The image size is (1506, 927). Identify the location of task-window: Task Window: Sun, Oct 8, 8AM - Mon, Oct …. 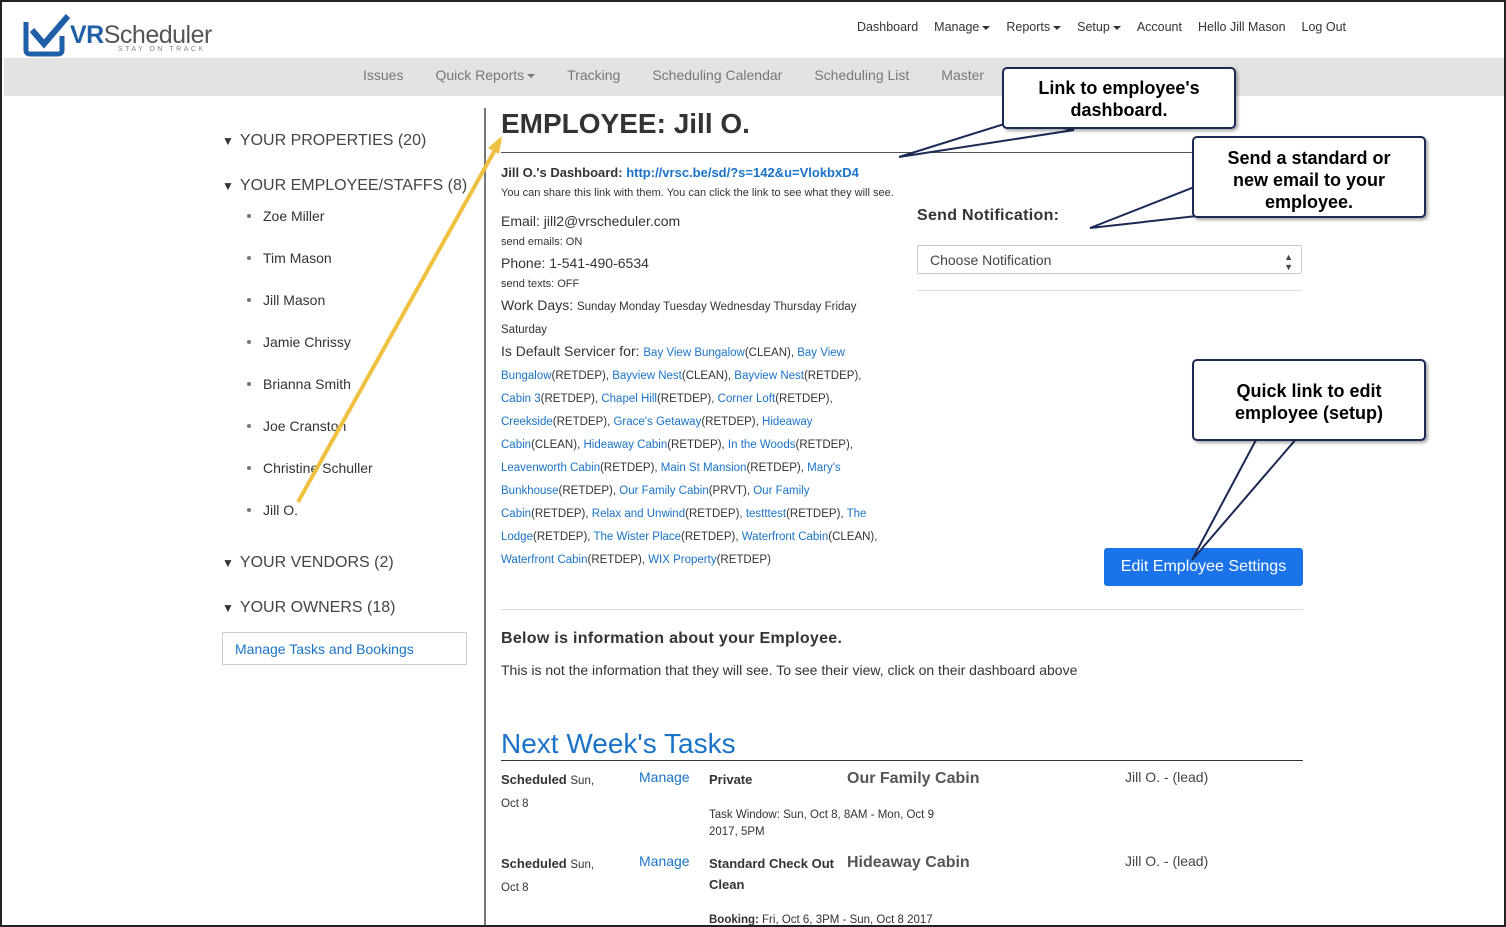
(821, 823).